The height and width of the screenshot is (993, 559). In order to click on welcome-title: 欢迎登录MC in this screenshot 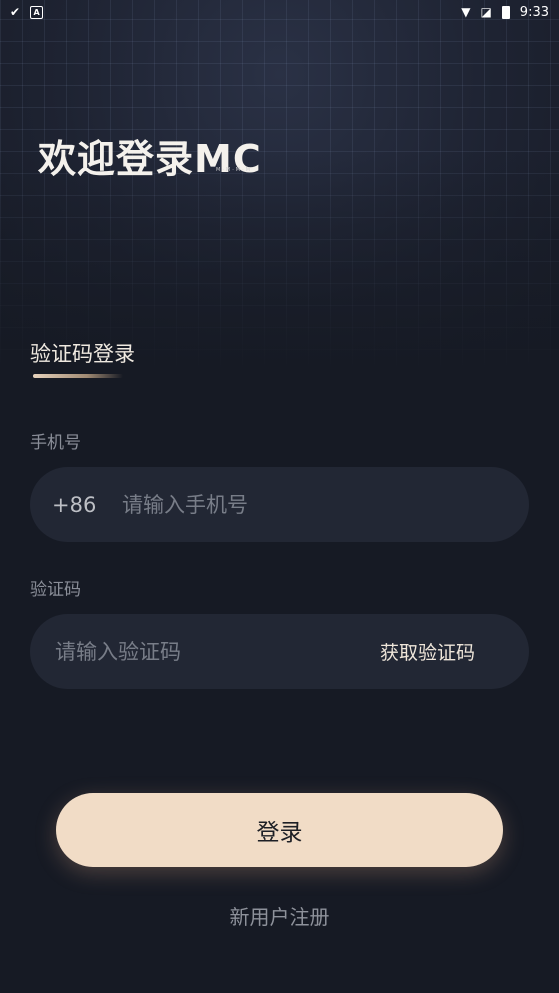, I will do `click(150, 159)`.